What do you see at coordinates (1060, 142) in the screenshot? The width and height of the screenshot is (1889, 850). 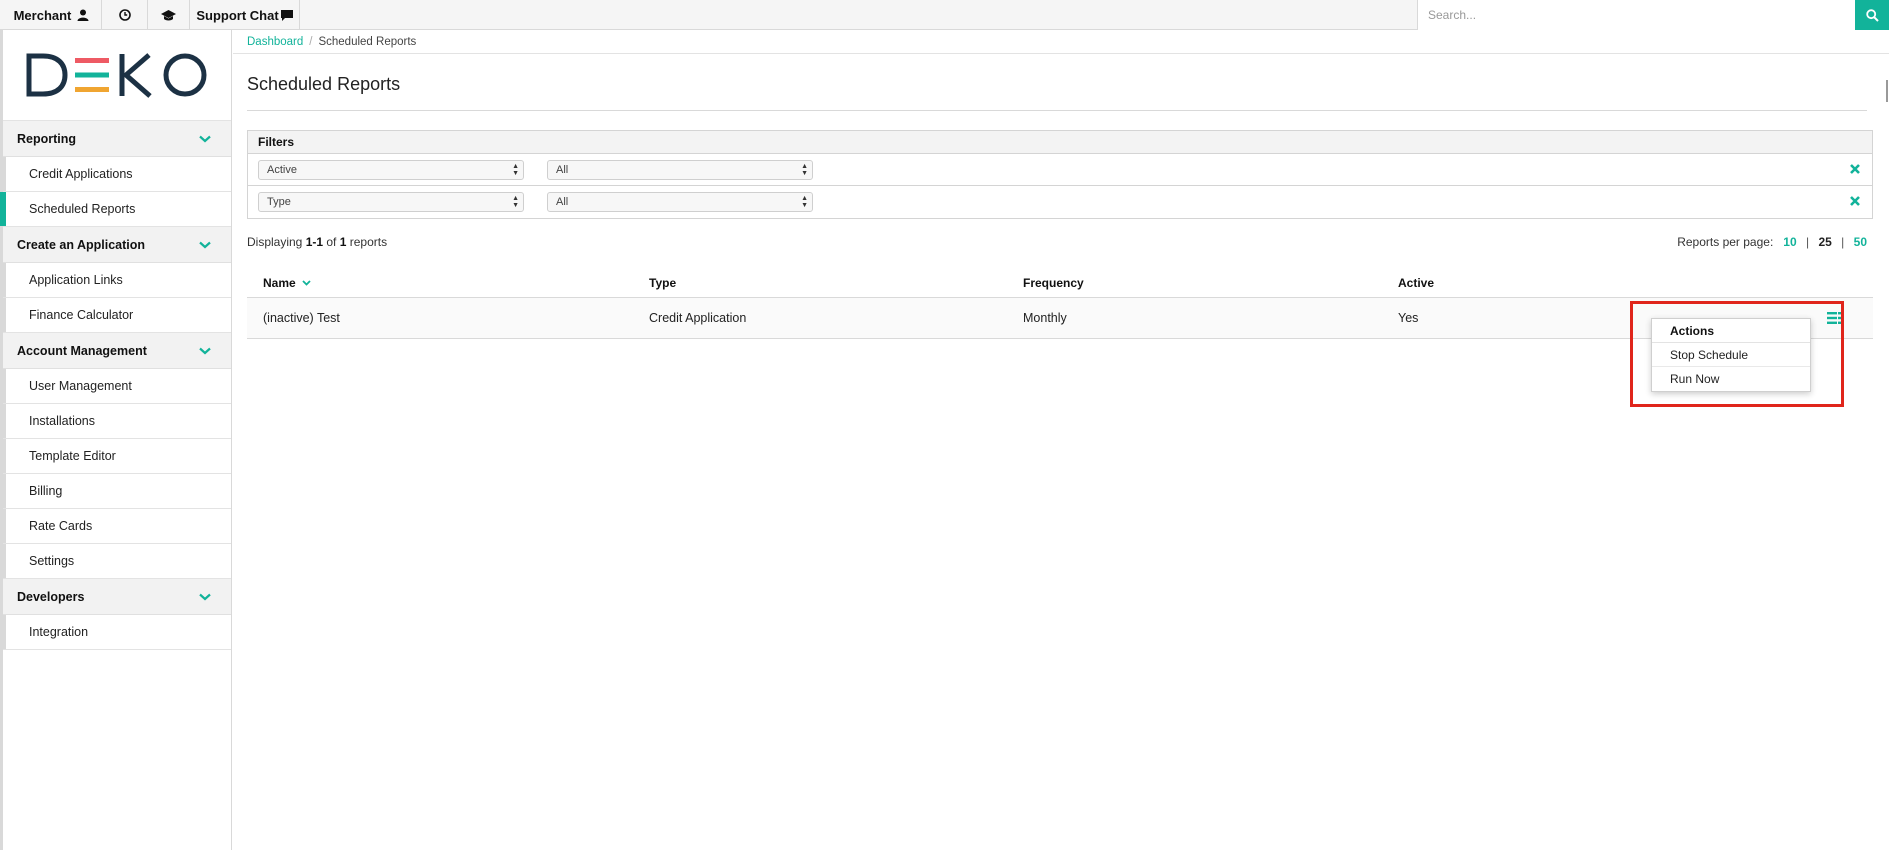 I see `filters-title: Filters` at bounding box center [1060, 142].